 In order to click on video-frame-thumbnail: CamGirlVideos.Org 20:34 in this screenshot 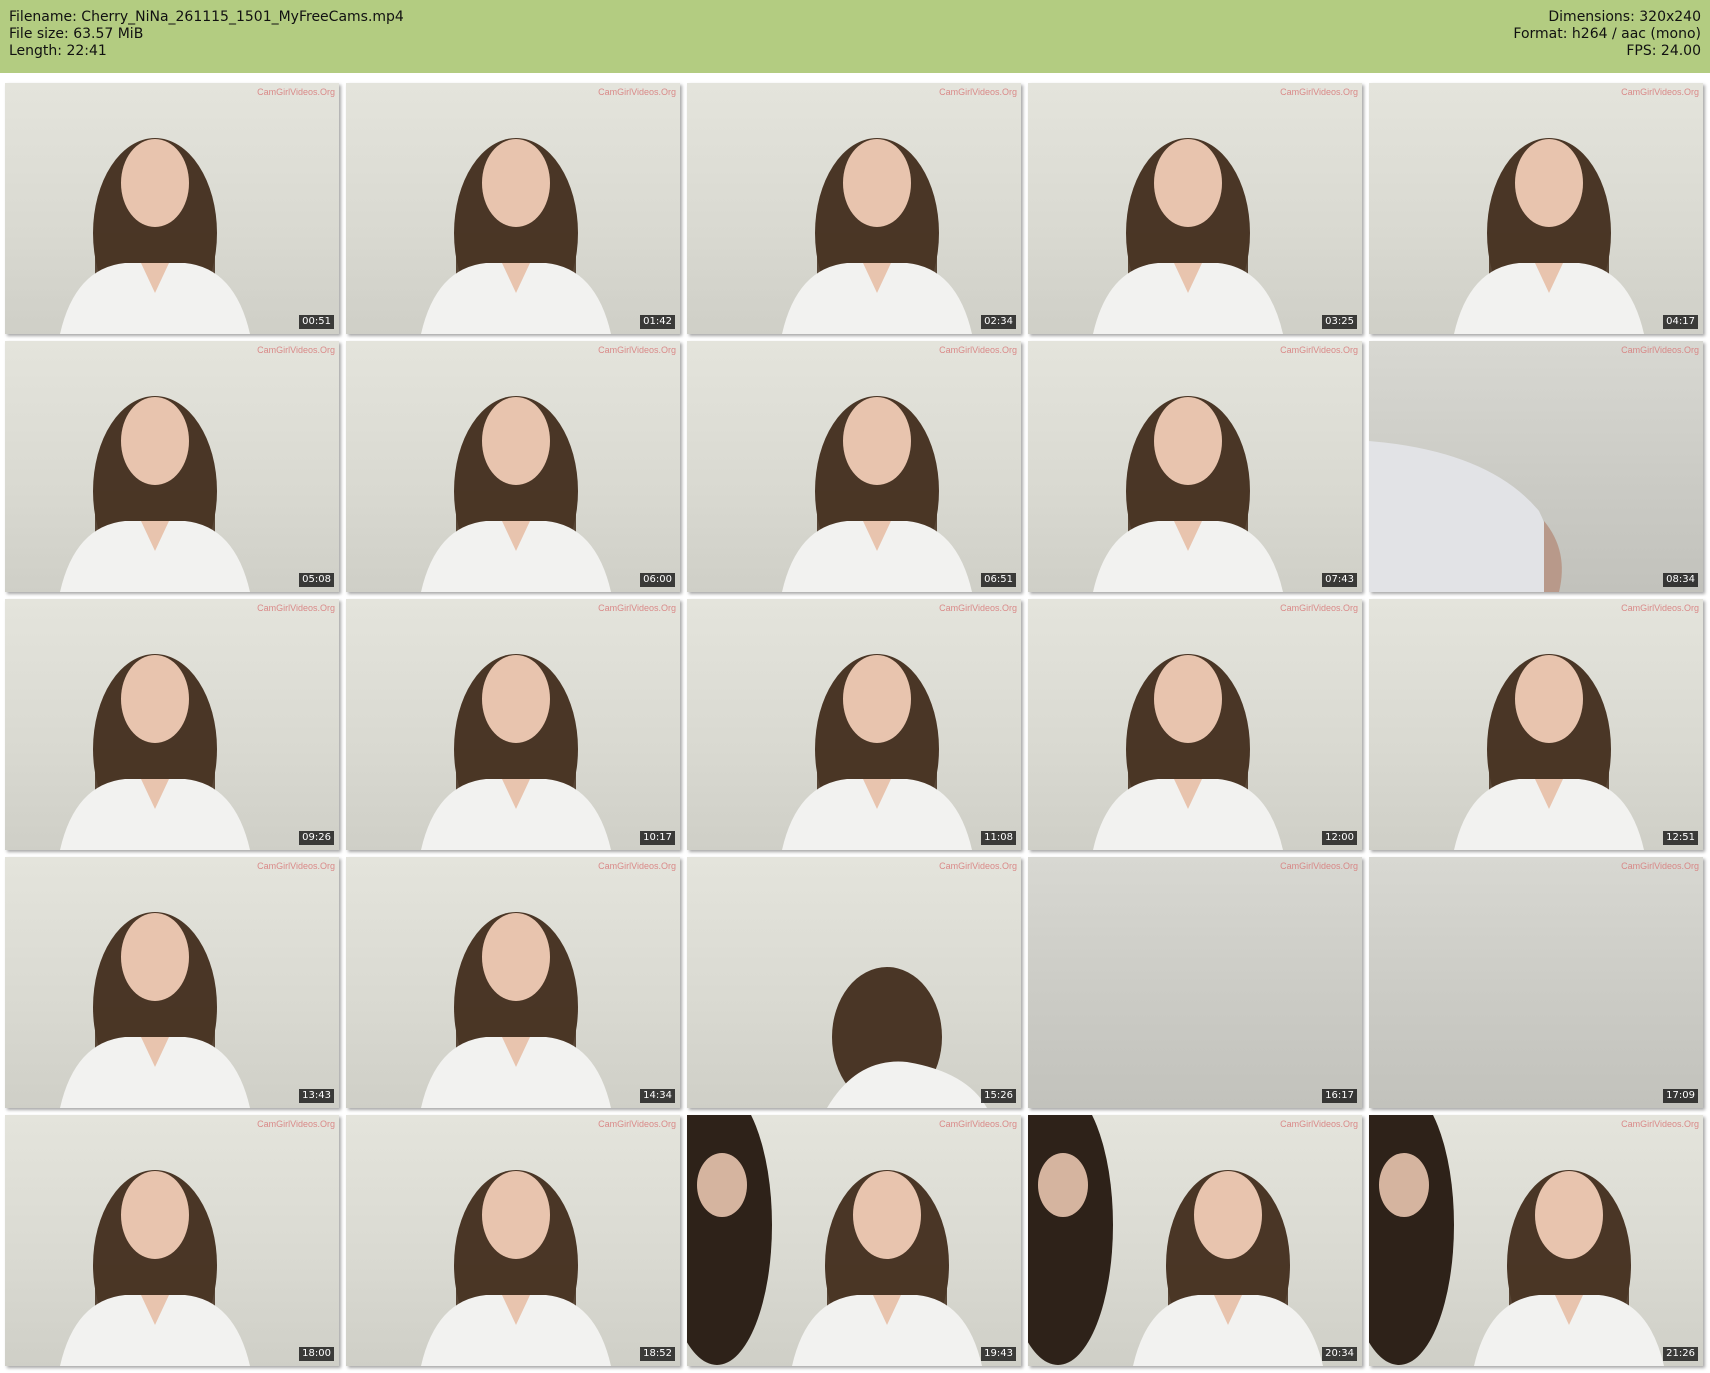, I will do `click(1195, 1240)`.